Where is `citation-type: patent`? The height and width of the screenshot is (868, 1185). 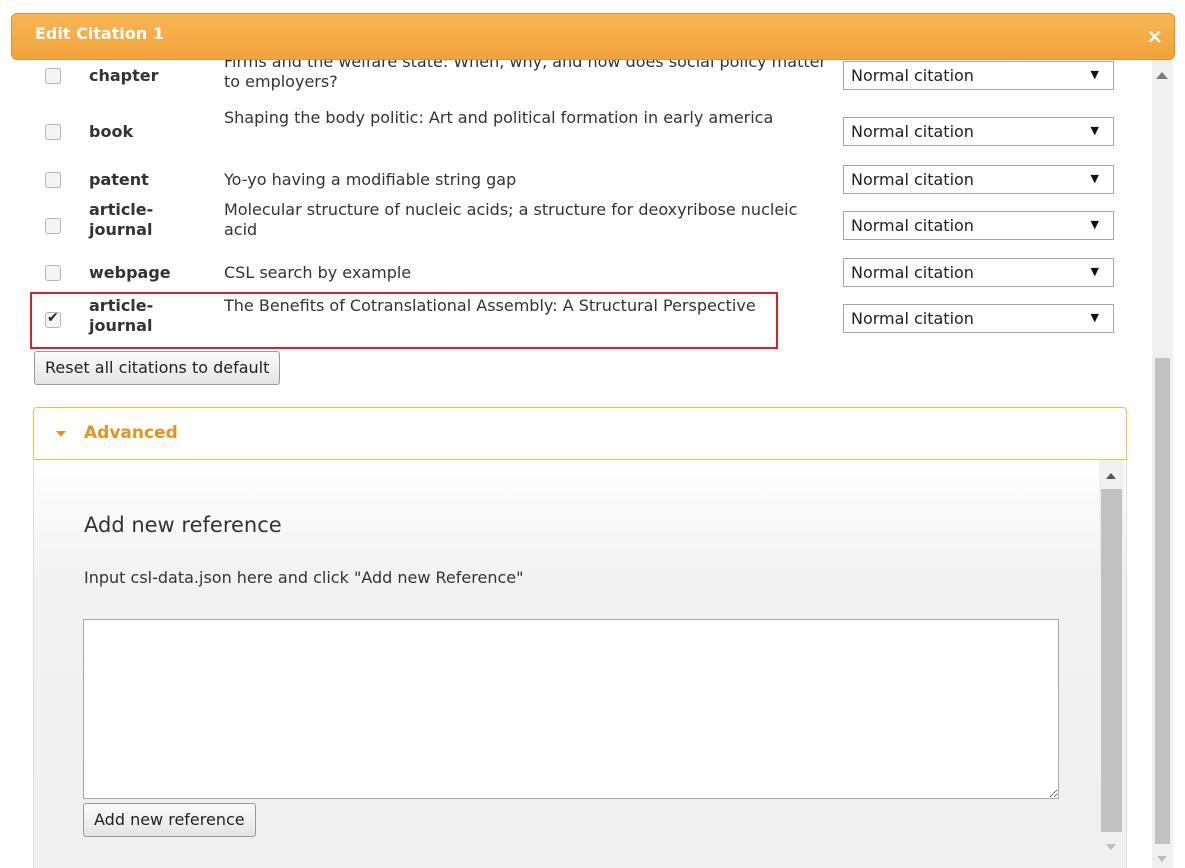
citation-type: patent is located at coordinates (119, 179).